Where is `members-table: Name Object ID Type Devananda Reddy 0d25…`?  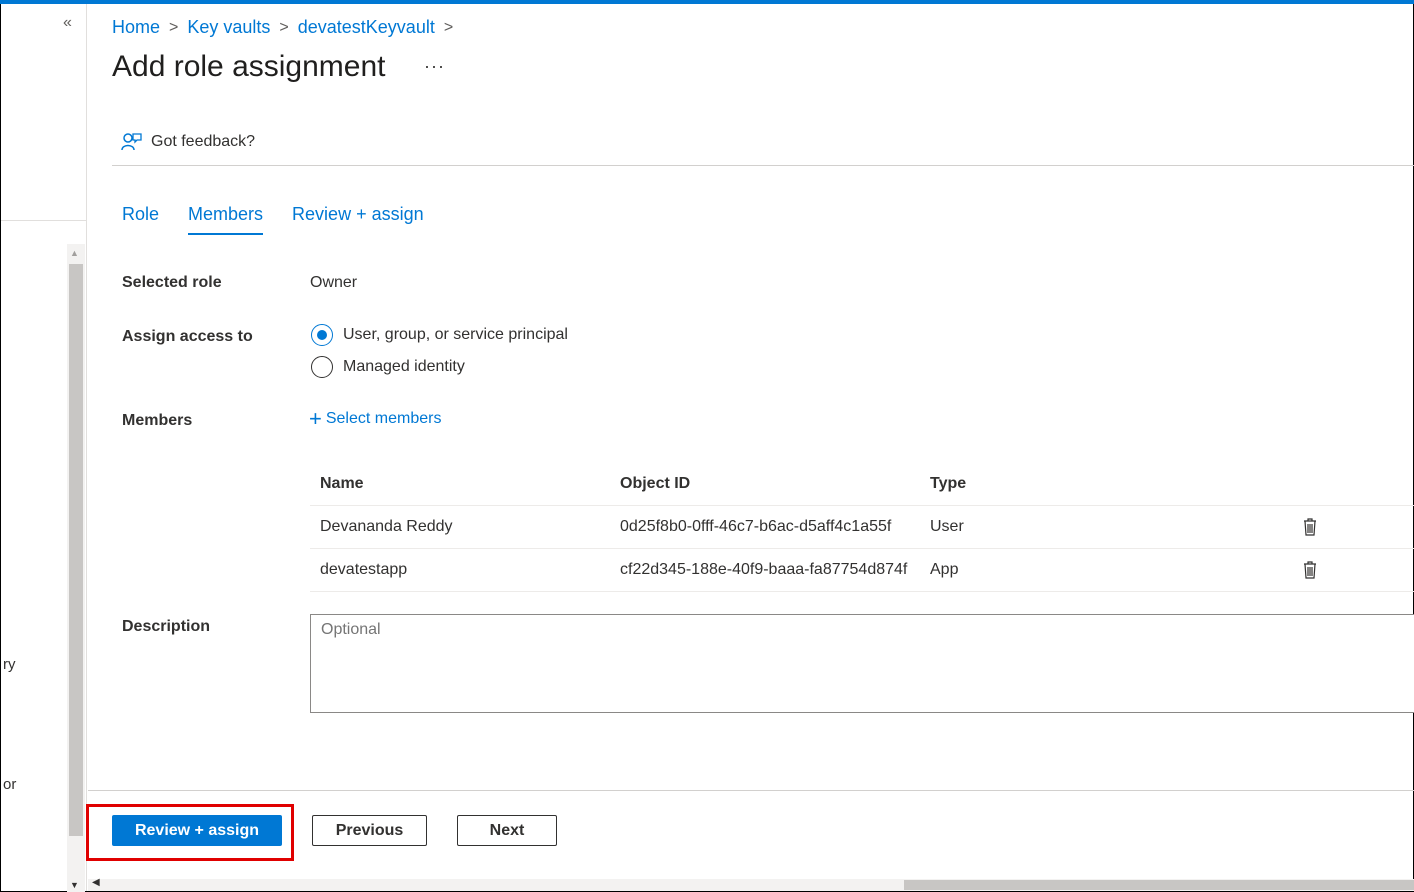
members-table: Name Object ID Type Devananda Reddy 0d25… is located at coordinates (862, 527).